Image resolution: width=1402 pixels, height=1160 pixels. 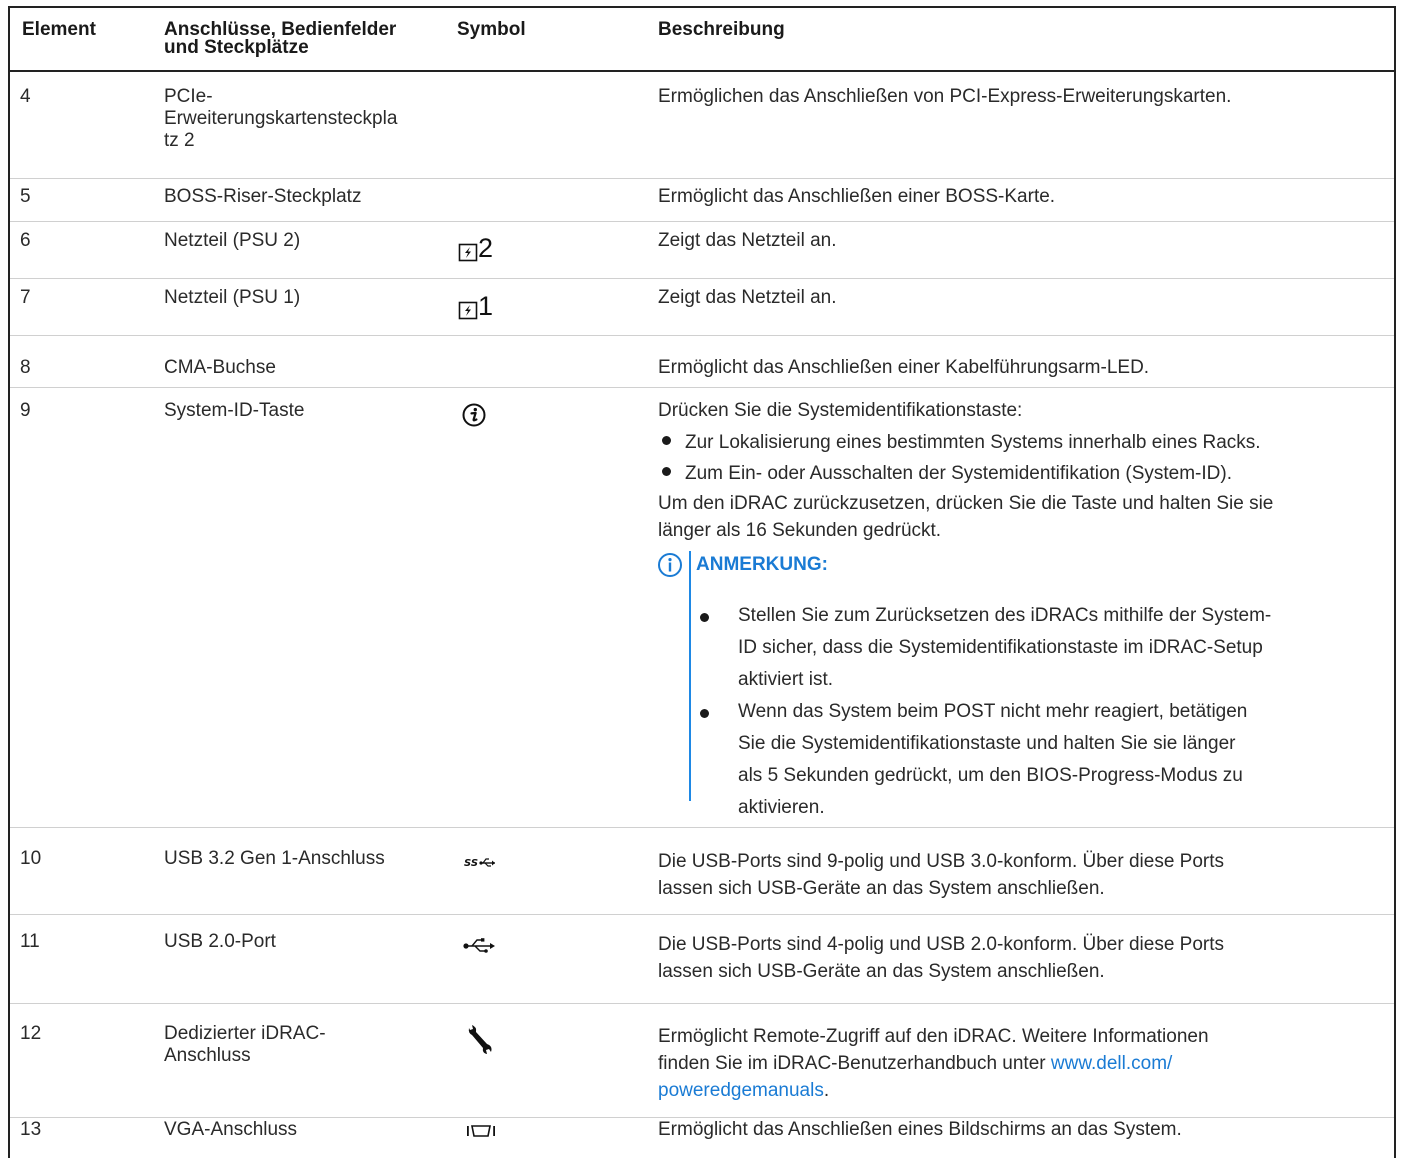 I want to click on row-port-name: USB 2.0-Port, so click(x=220, y=941).